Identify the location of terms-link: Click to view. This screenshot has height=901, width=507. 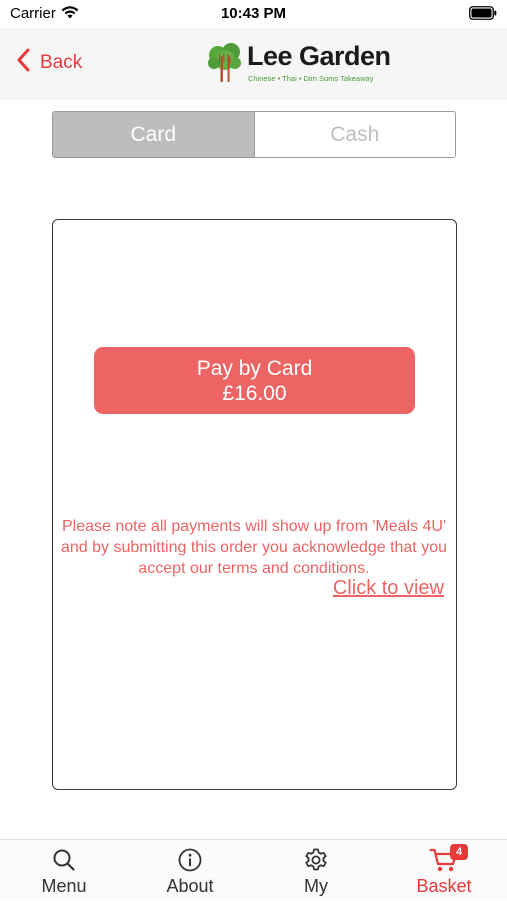
(388, 588).